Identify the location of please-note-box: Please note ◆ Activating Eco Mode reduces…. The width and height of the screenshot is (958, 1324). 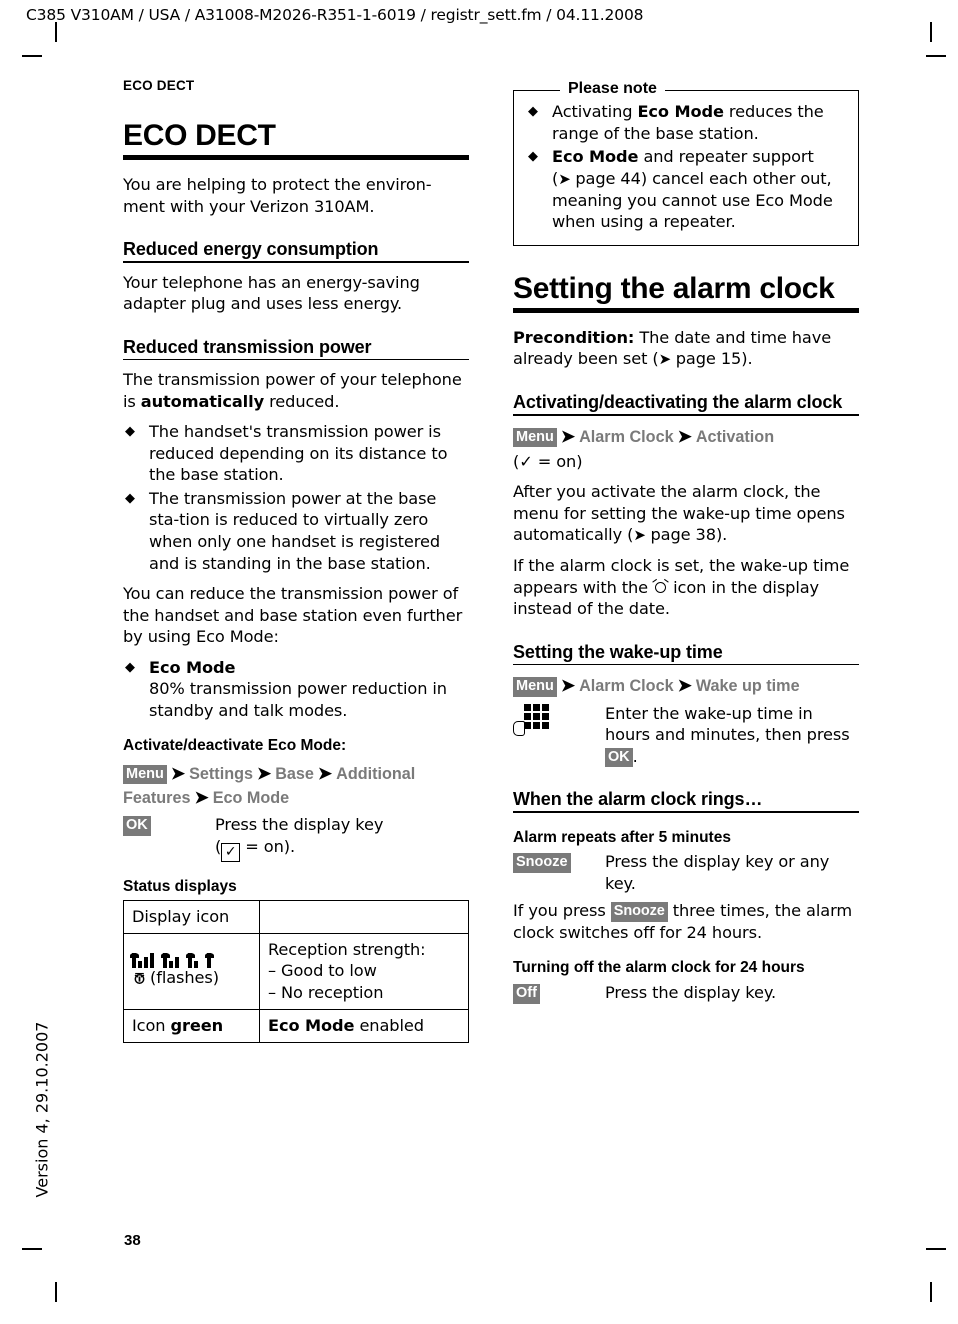
(686, 163).